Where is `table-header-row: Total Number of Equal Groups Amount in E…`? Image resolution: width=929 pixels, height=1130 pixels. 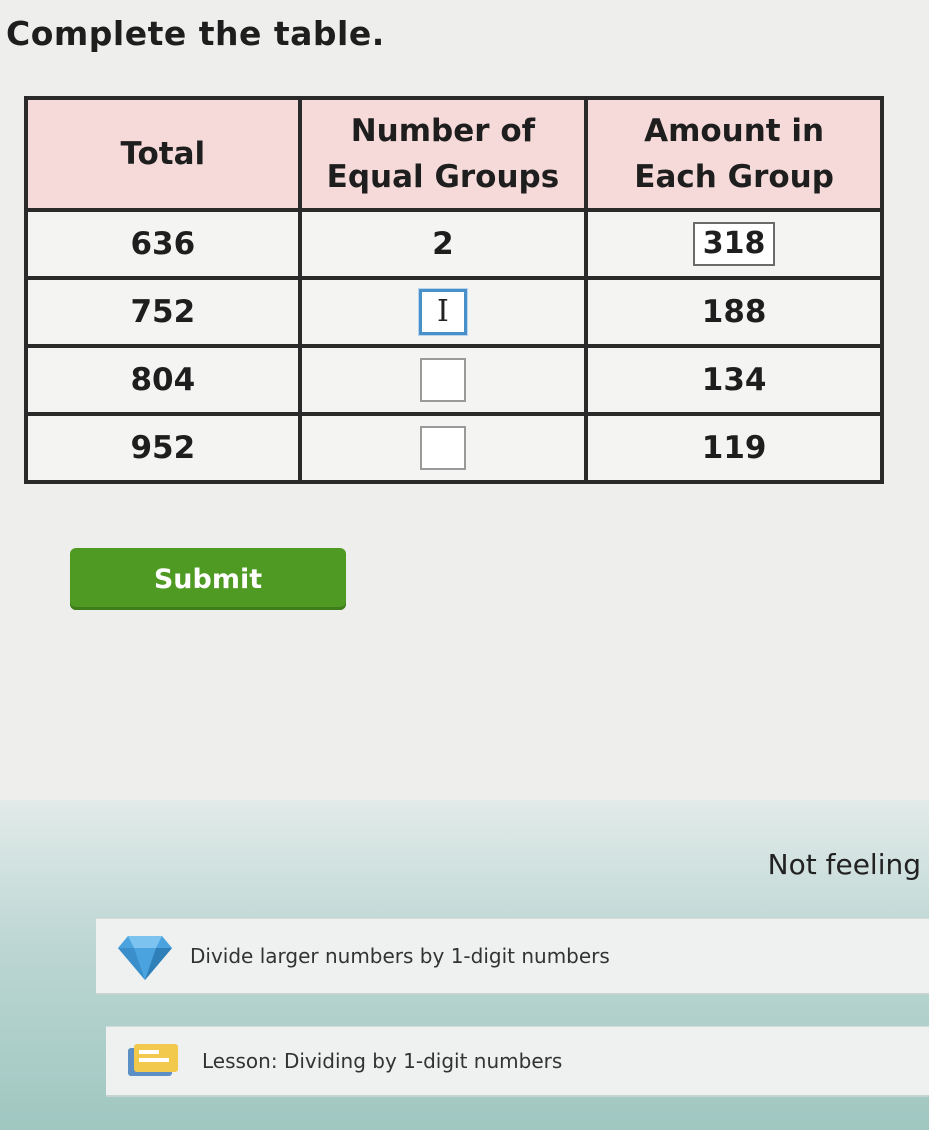 table-header-row: Total Number of Equal Groups Amount in E… is located at coordinates (454, 154).